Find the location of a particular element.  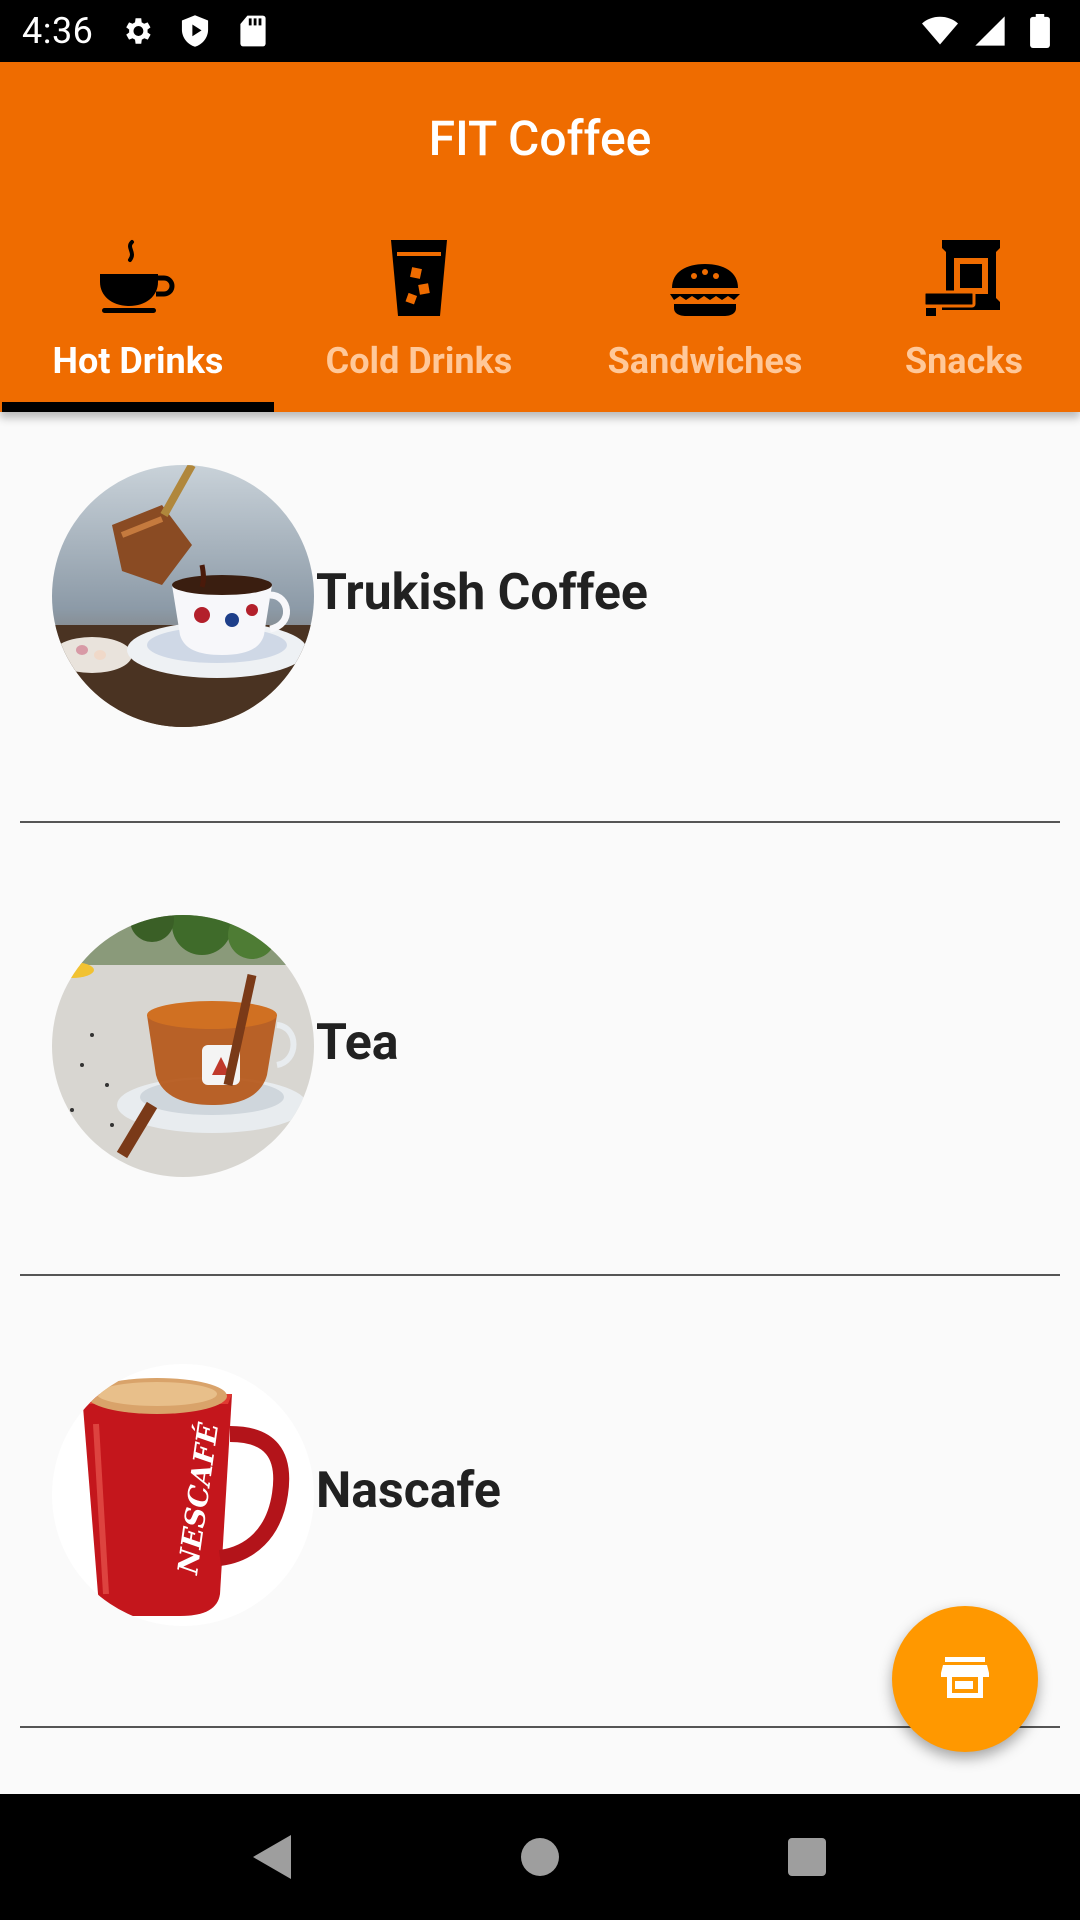

navigation-bar is located at coordinates (540, 1857).